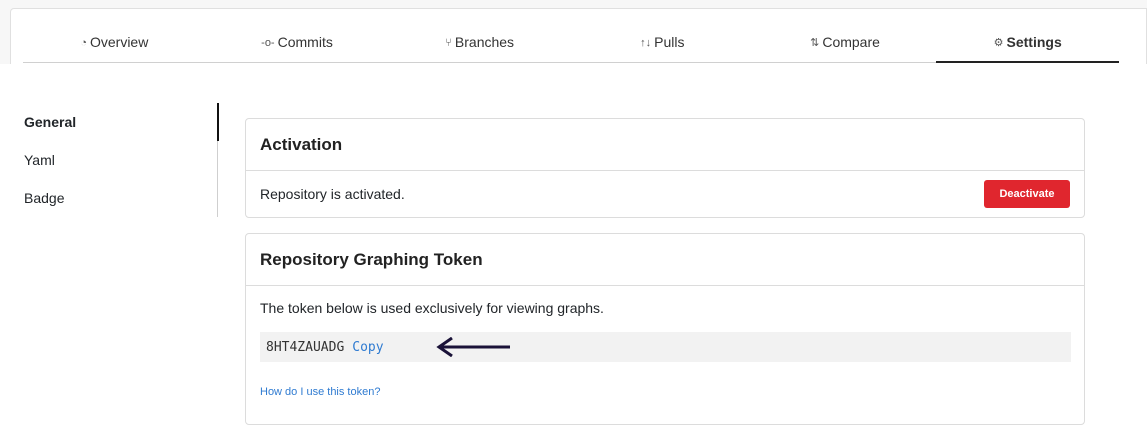  What do you see at coordinates (1034, 42) in the screenshot?
I see `tab-label: Settings` at bounding box center [1034, 42].